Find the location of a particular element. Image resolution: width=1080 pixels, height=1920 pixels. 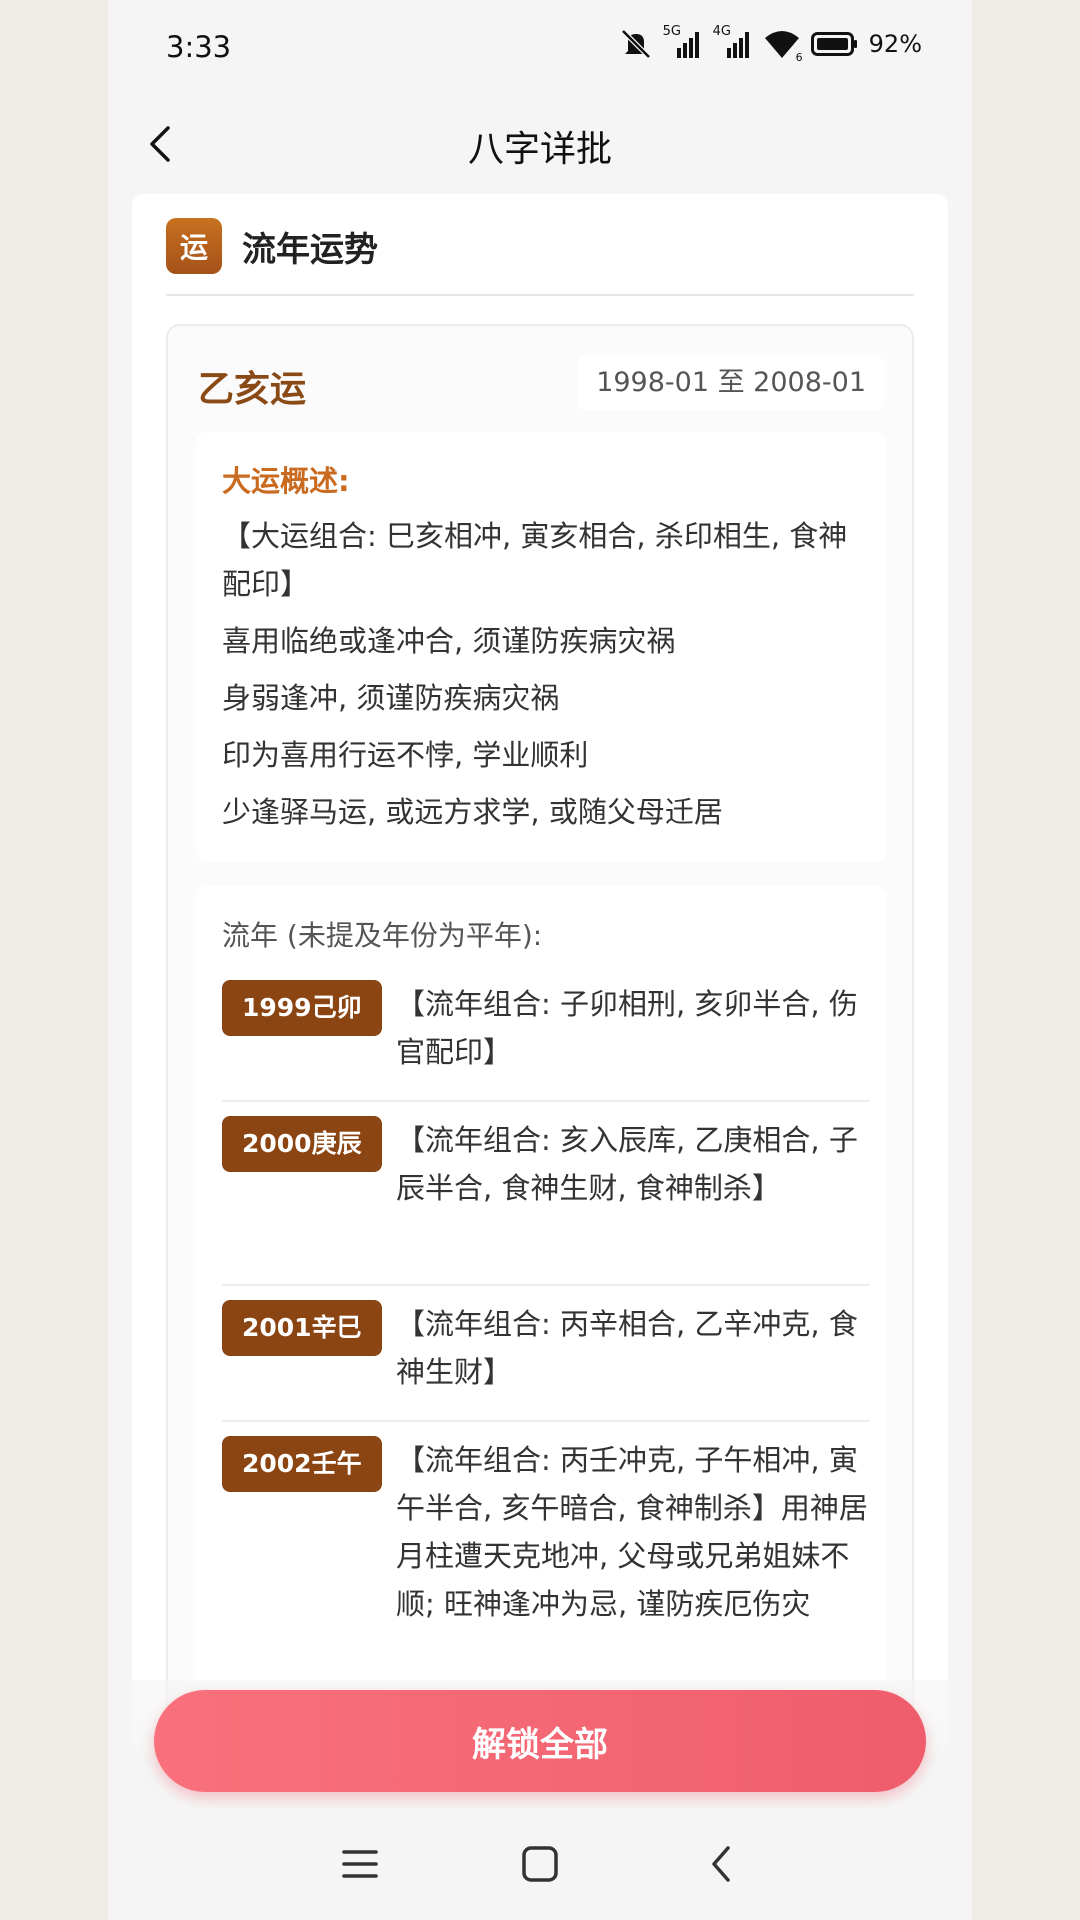

overview-line: 【大运组合: 巳亥相冲, 寅亥相合, 杀印相生, 食神配印】 is located at coordinates (535, 560).